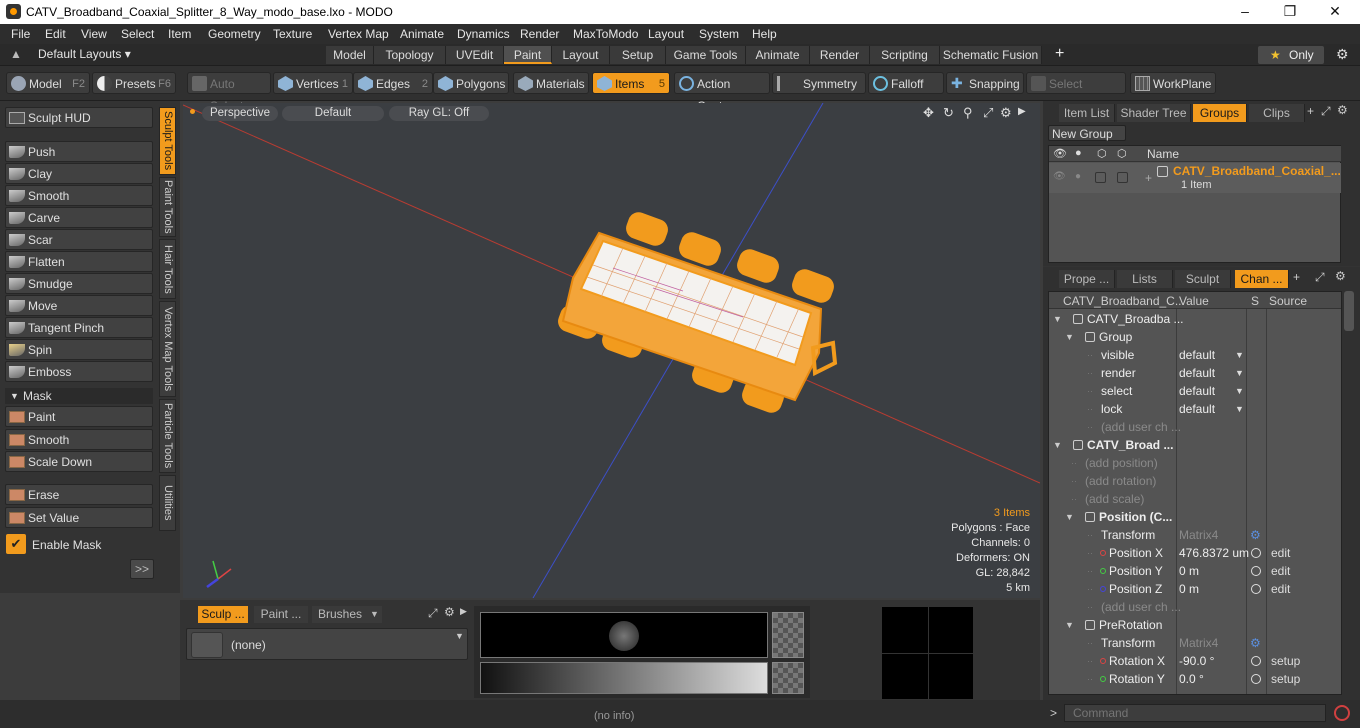 The width and height of the screenshot is (1360, 728). I want to click on falloff-button: Falloff, so click(906, 83).